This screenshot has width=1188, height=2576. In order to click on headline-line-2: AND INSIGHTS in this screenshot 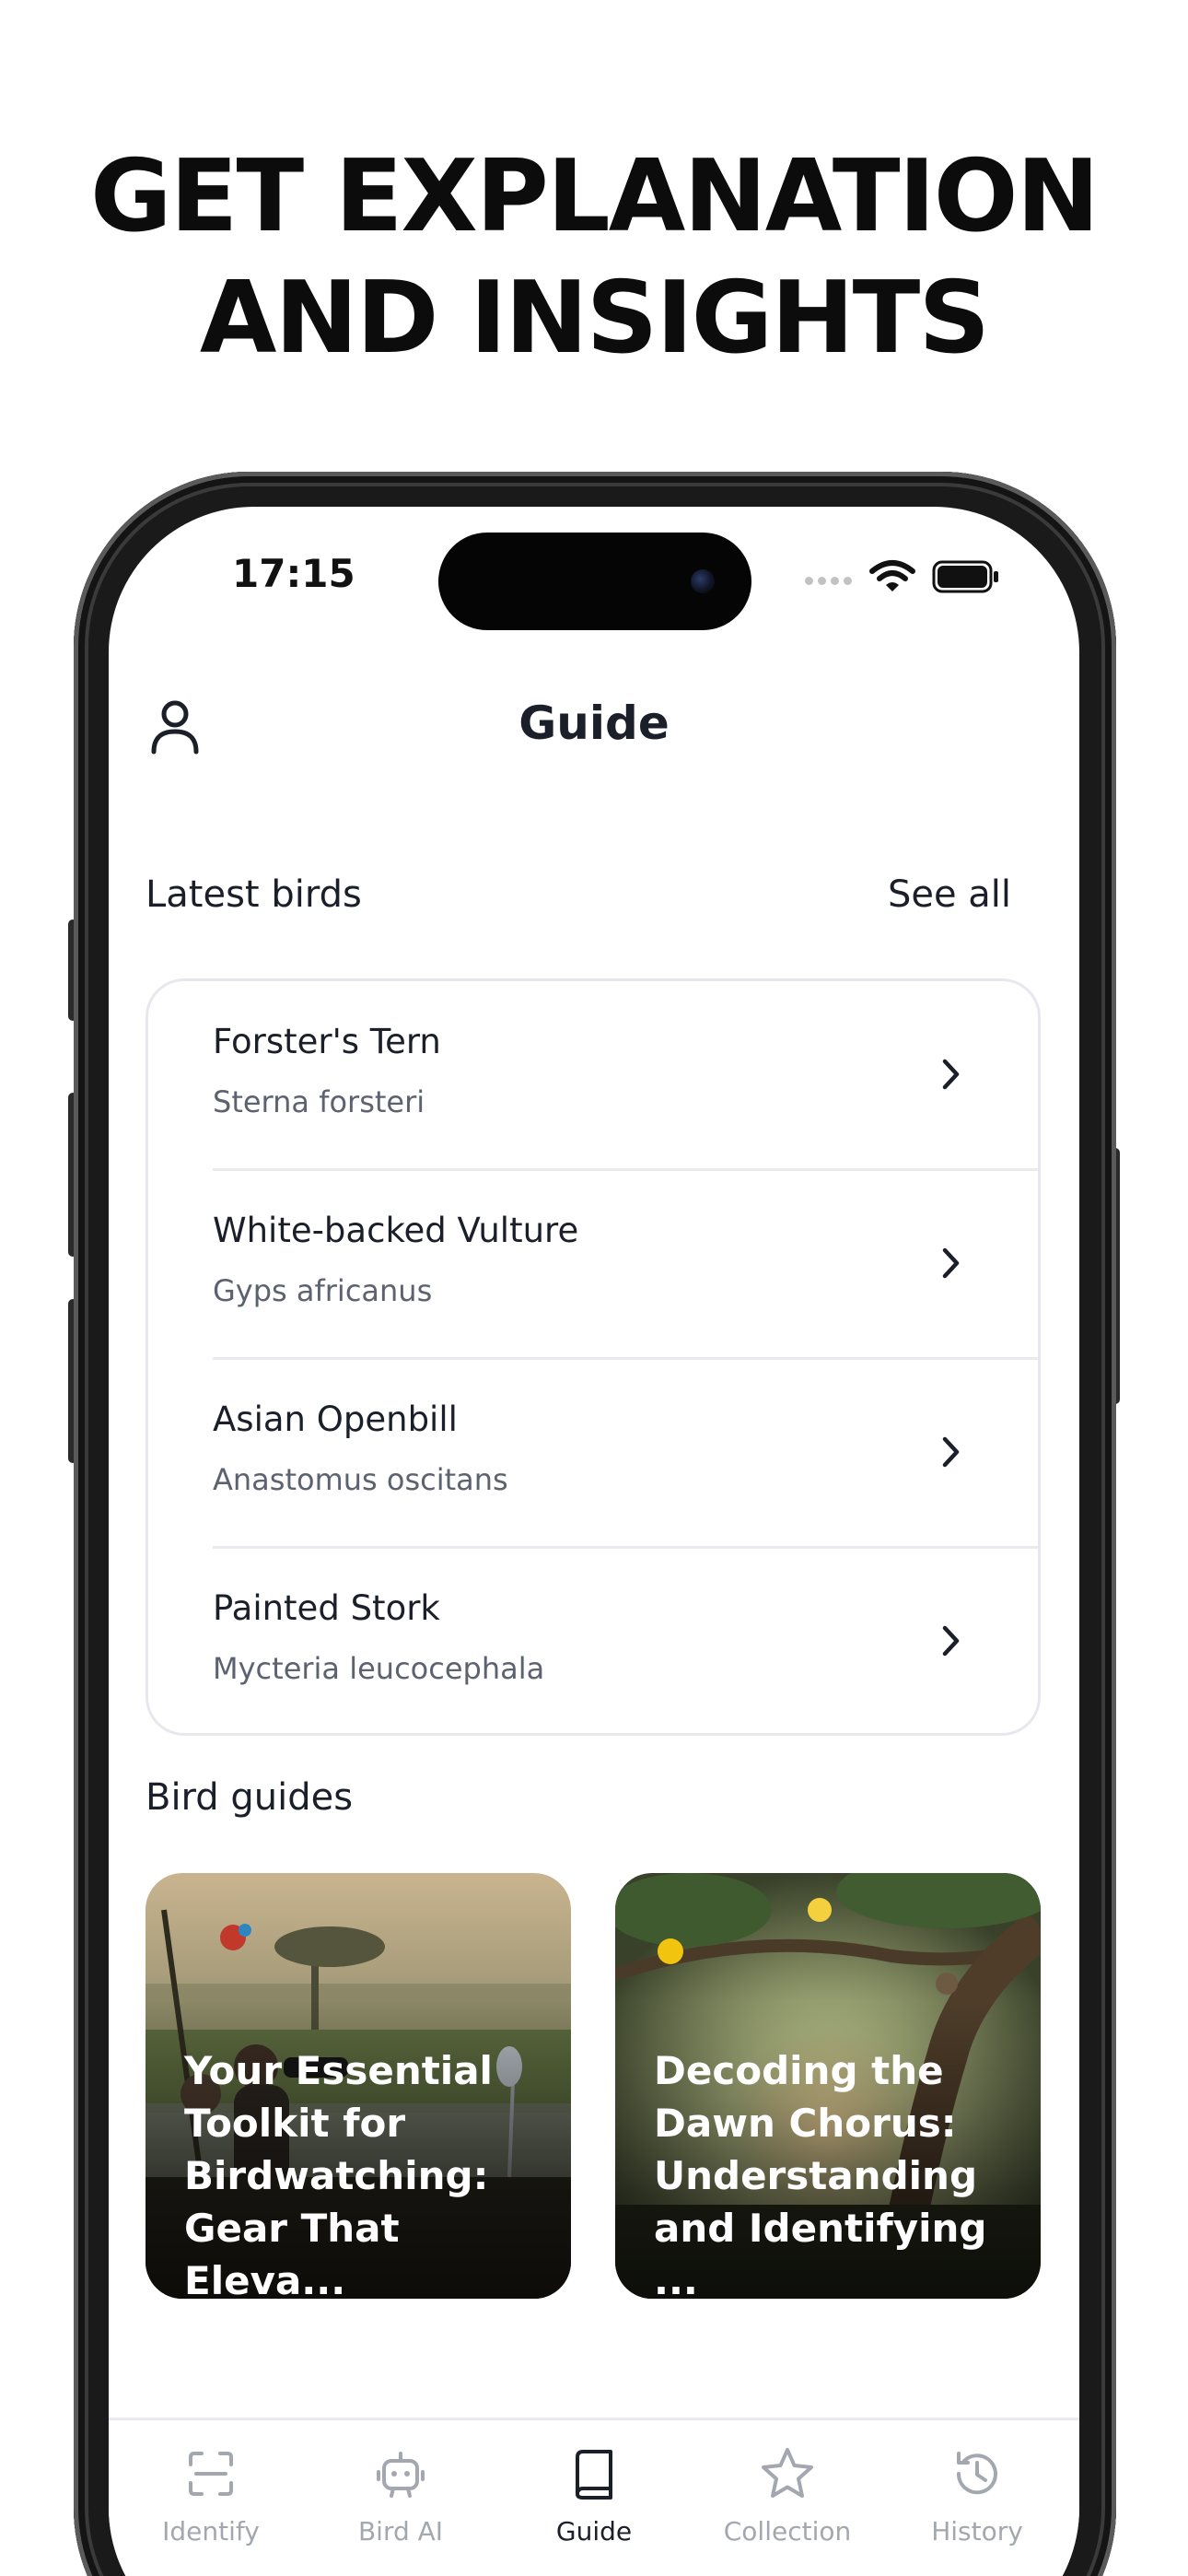, I will do `click(594, 318)`.